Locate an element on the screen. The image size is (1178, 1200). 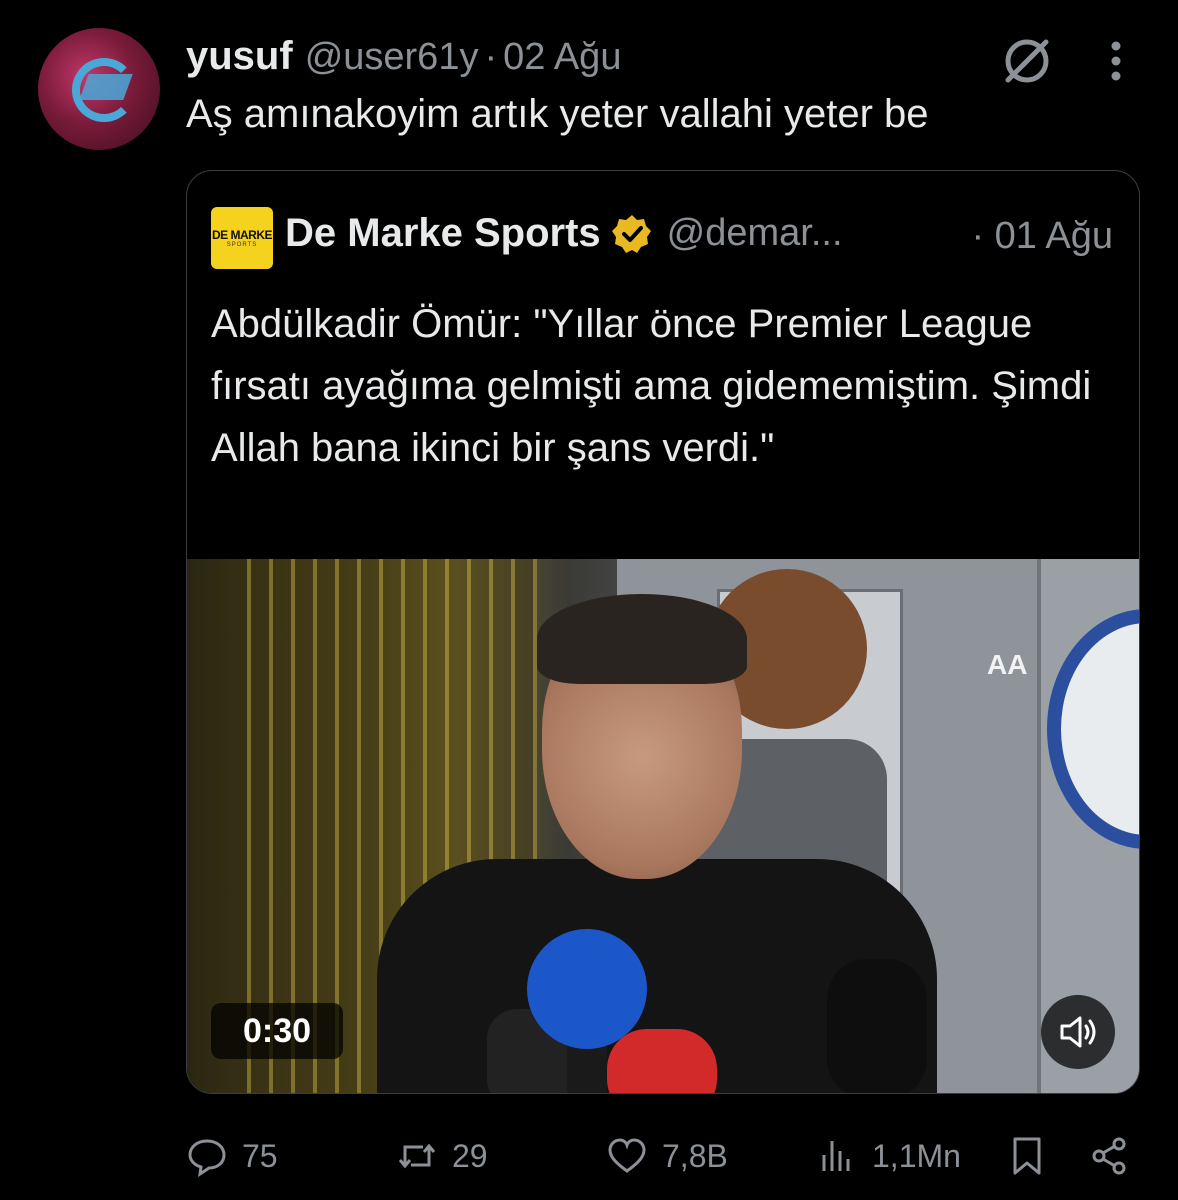
share-icon is located at coordinates (1109, 1156).